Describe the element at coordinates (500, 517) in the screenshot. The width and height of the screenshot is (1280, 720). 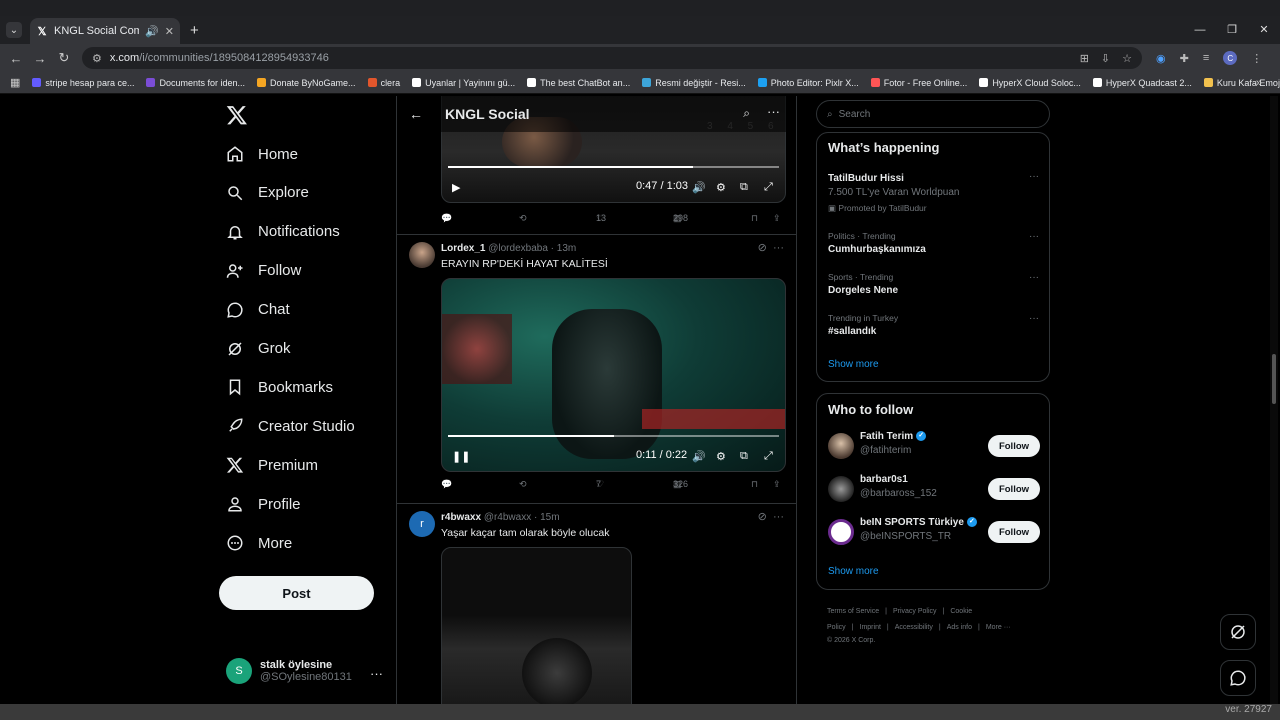
I see `post-author: r4bwaxx @r4bwaxx · 15m` at that location.